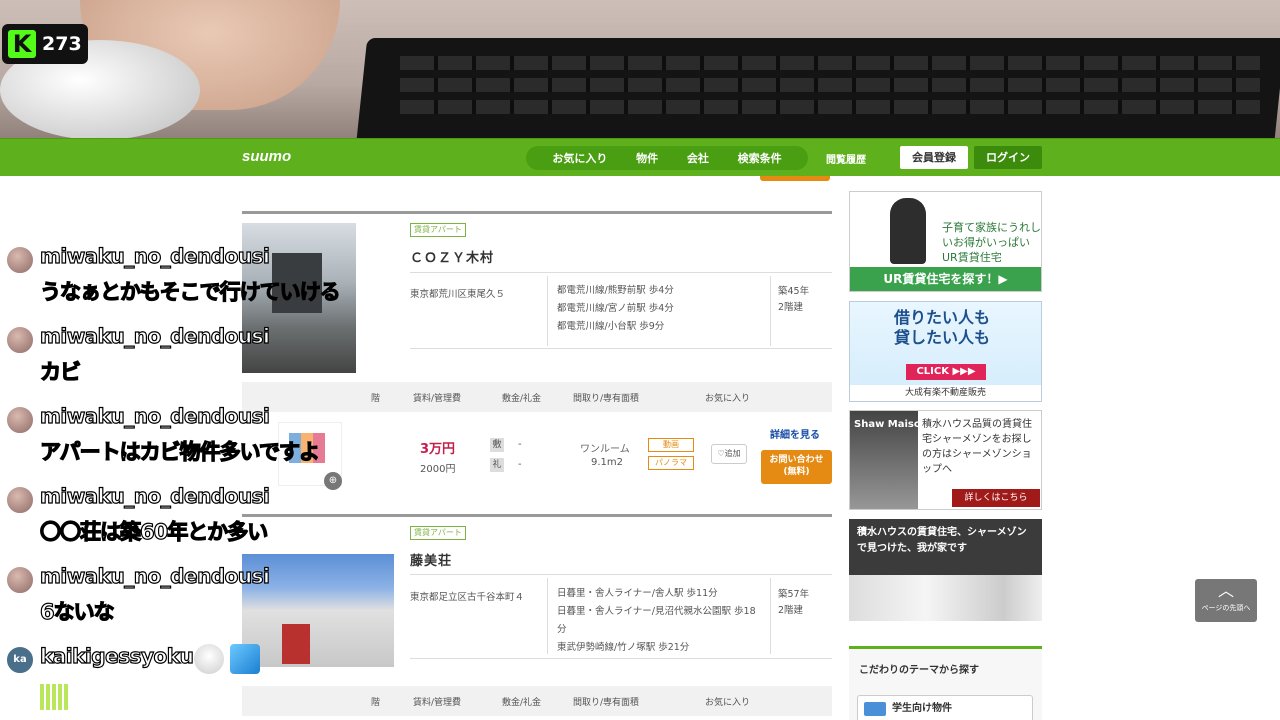 Image resolution: width=1280 pixels, height=720 pixels. Describe the element at coordinates (794, 594) in the screenshot. I see `building-age: 築57年` at that location.